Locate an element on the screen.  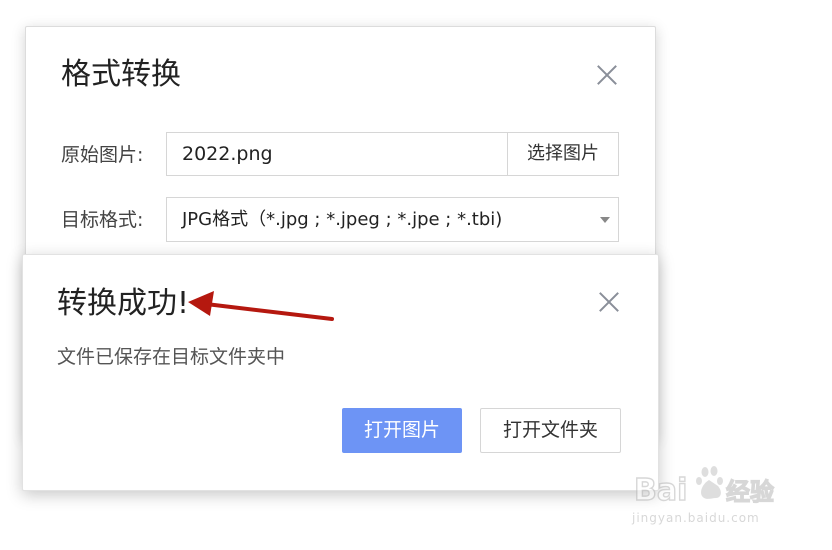
target-format-value: JPG格式（*.jpg ; *.jpeg ; *.jpe ; *.tbi) is located at coordinates (342, 219).